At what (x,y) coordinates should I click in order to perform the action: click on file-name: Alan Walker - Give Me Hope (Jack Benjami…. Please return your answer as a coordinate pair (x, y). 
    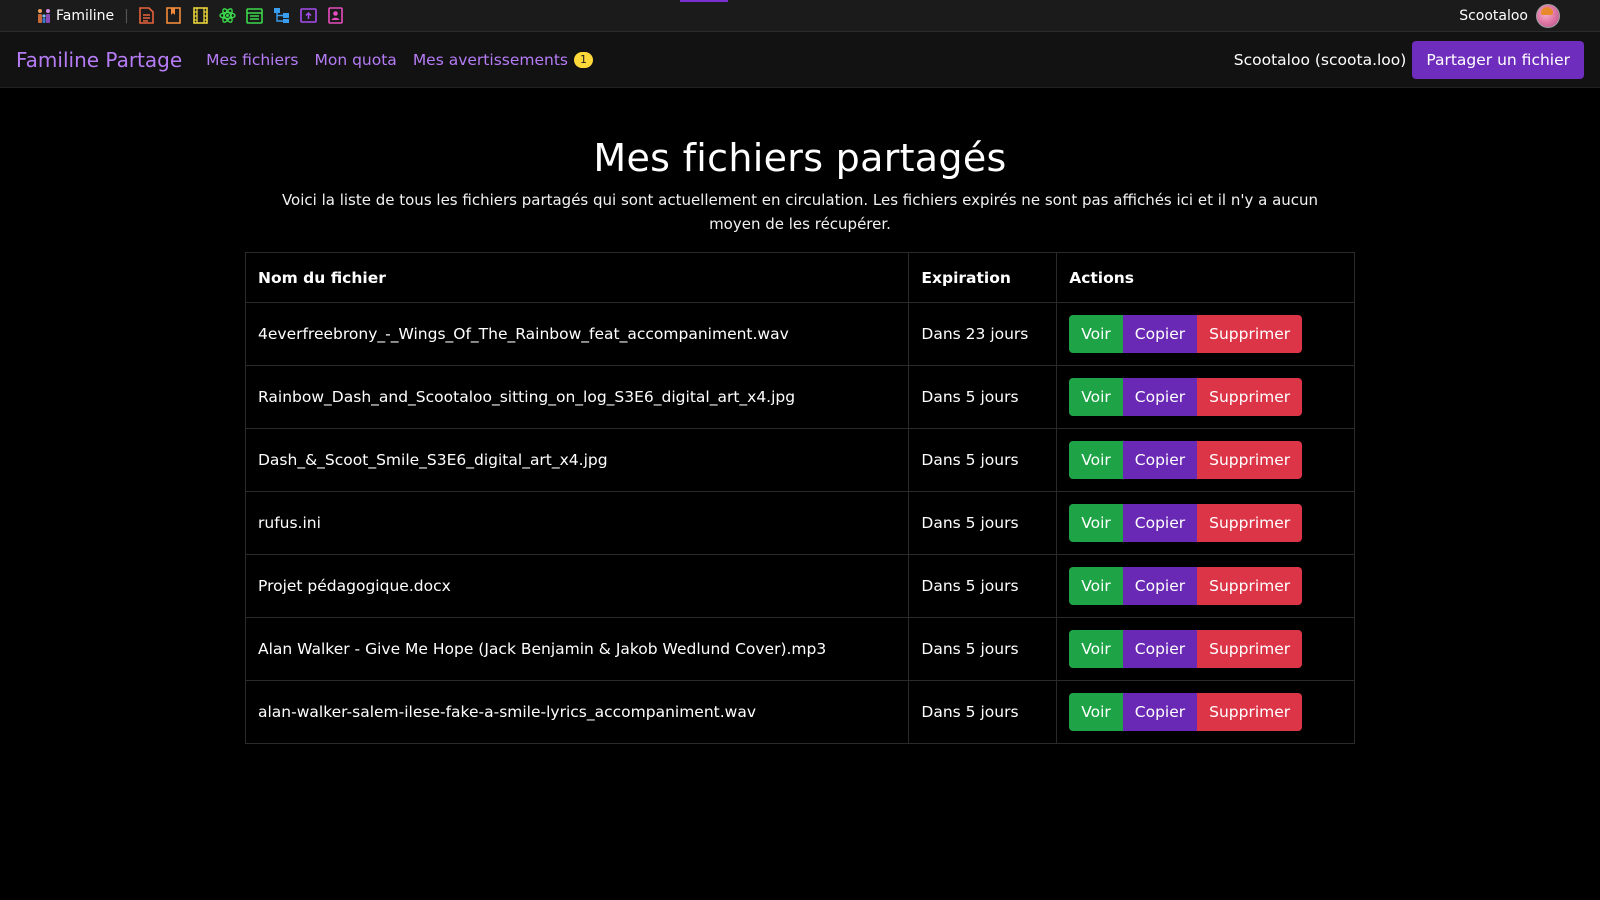
    Looking at the image, I should click on (577, 649).